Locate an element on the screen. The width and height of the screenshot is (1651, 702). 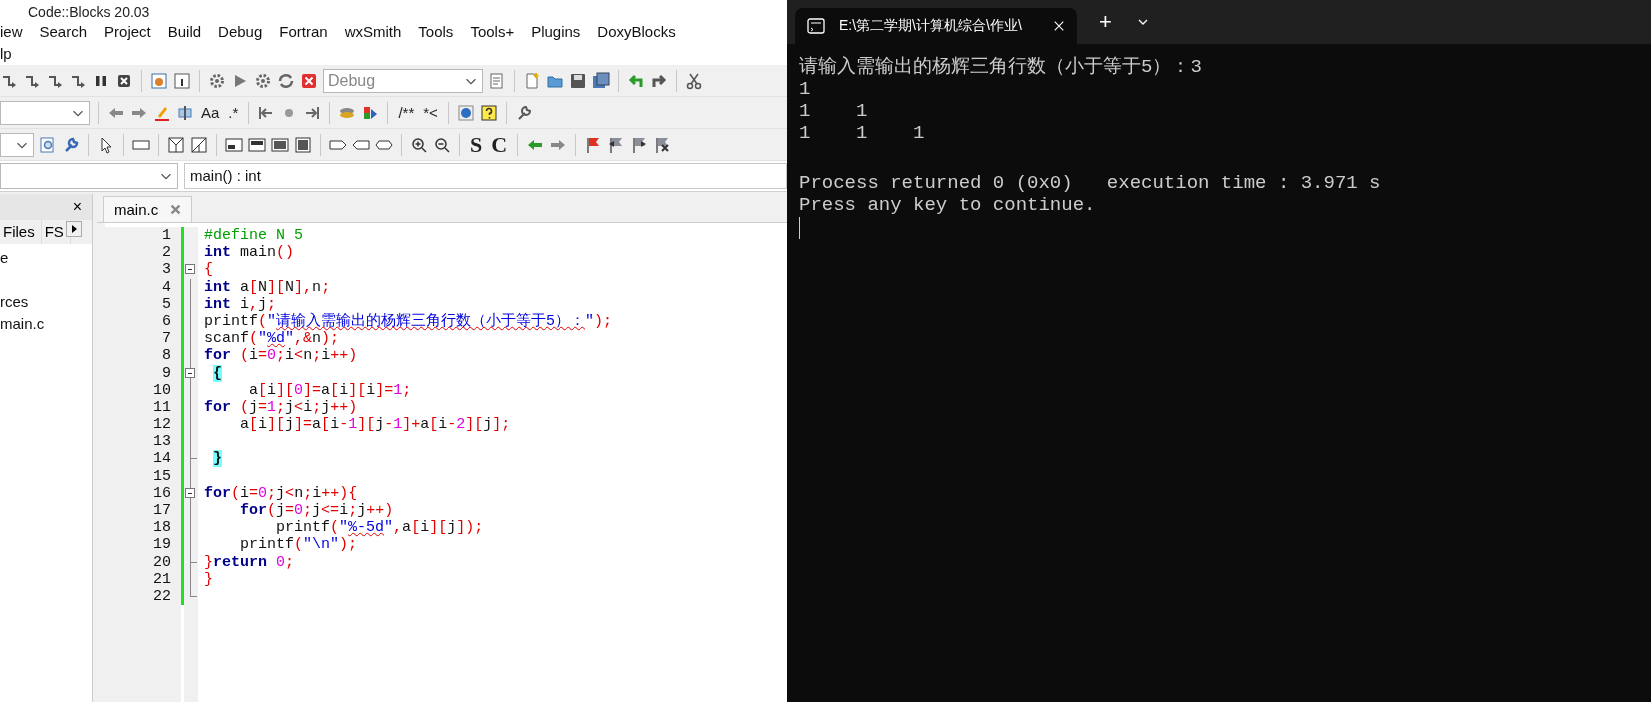
terminal-line: 1 1 1 is located at coordinates (862, 133).